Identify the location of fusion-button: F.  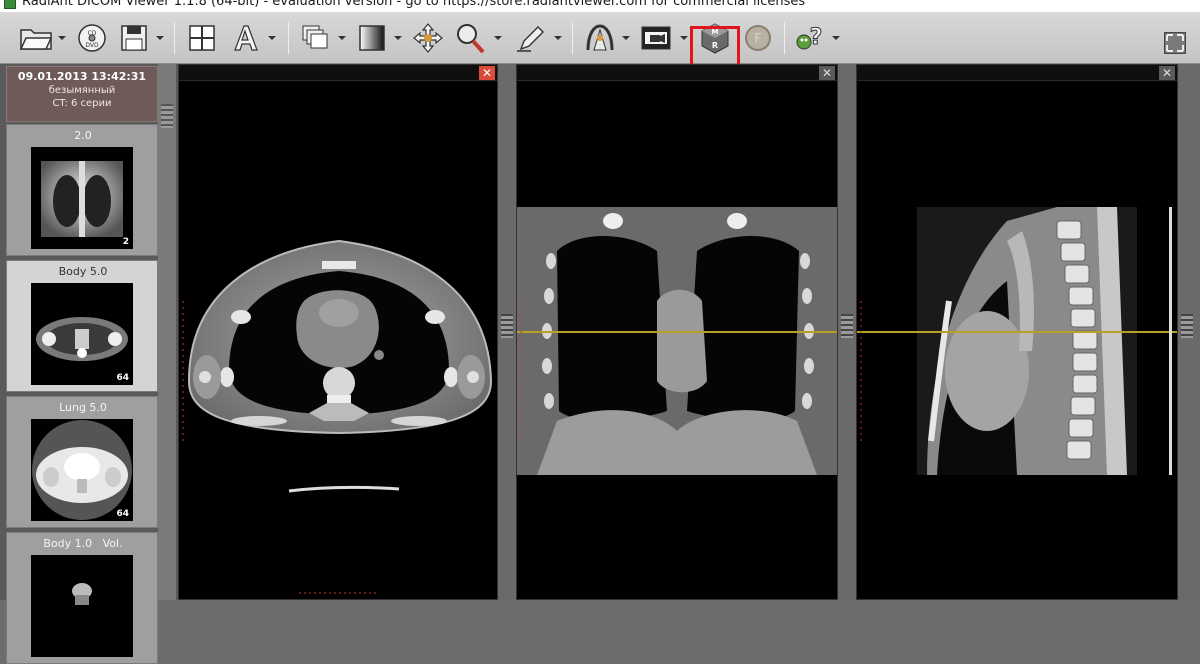
(758, 38).